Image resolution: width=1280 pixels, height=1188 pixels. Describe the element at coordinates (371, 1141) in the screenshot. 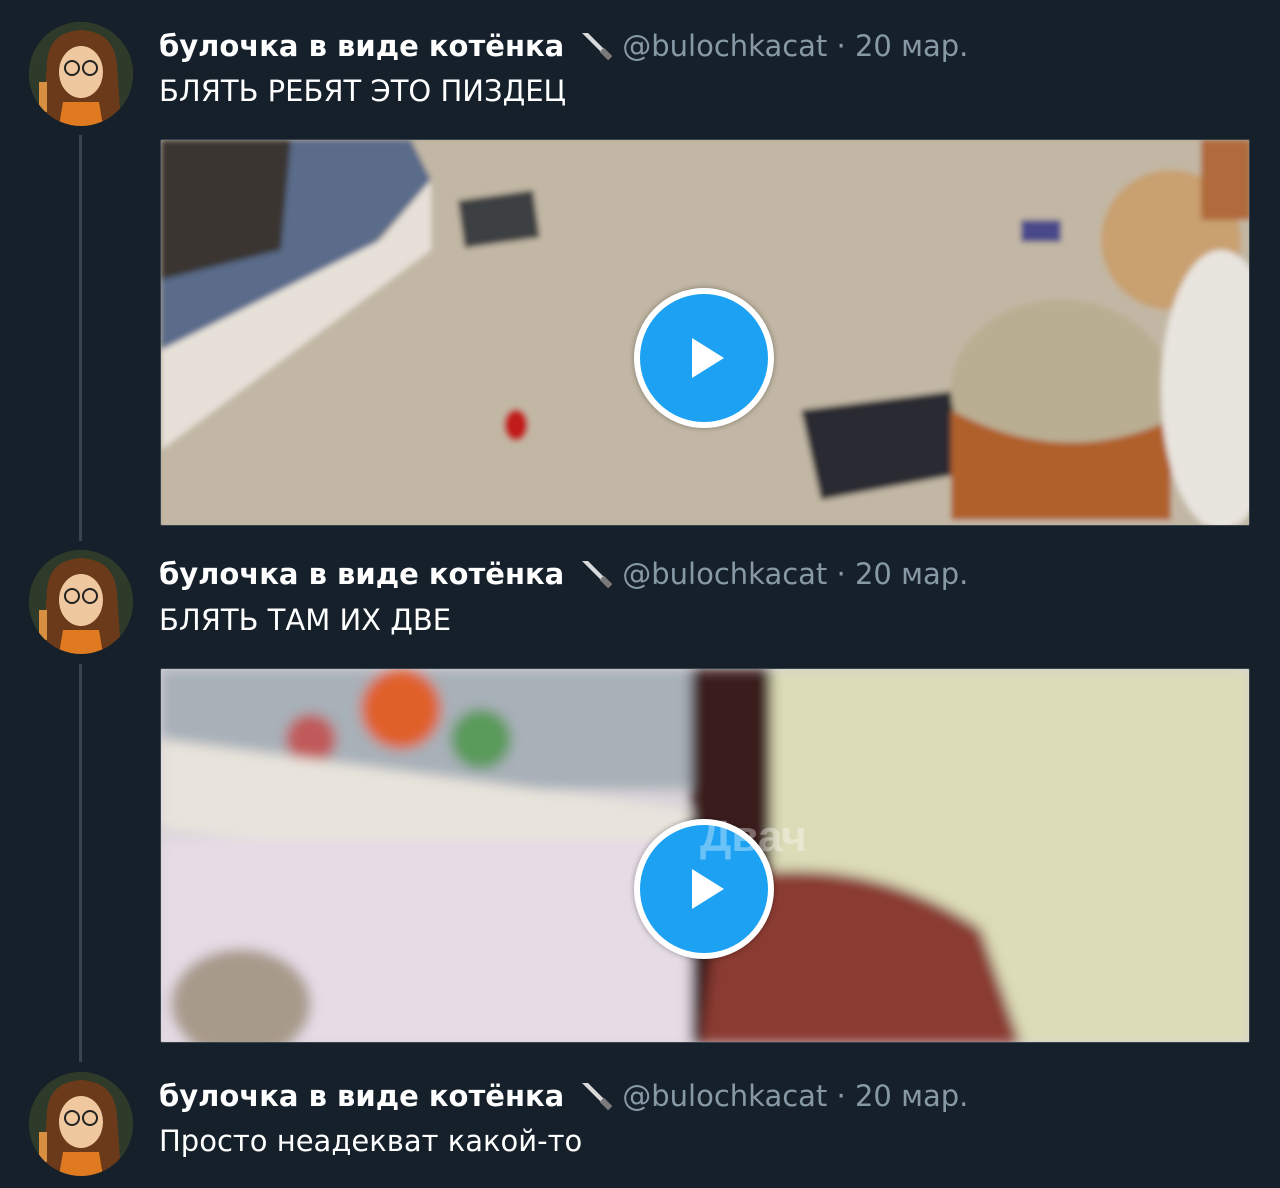

I see `tweet-text: Просто неадекват какой-то` at that location.